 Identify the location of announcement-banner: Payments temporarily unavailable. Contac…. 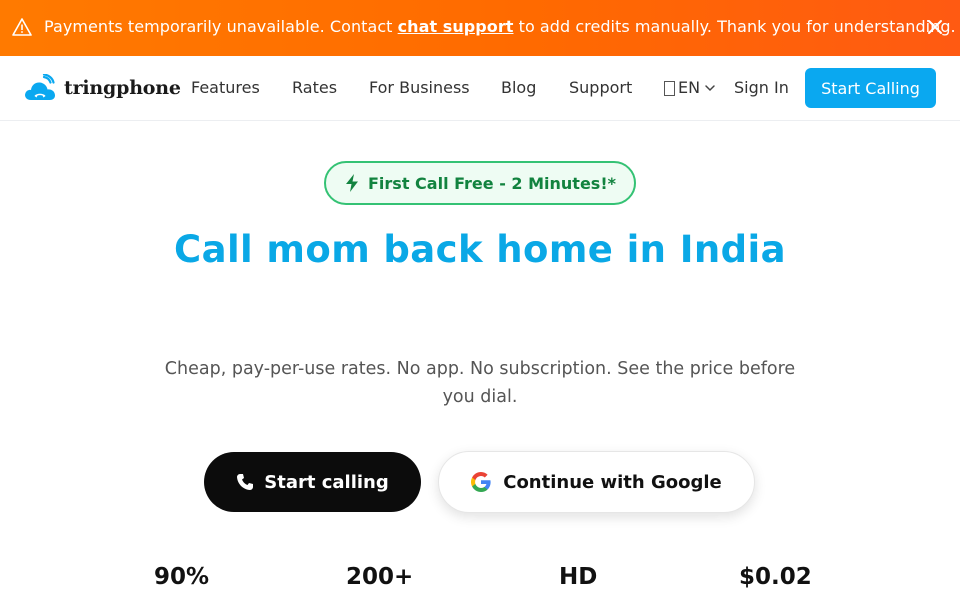
(480, 28).